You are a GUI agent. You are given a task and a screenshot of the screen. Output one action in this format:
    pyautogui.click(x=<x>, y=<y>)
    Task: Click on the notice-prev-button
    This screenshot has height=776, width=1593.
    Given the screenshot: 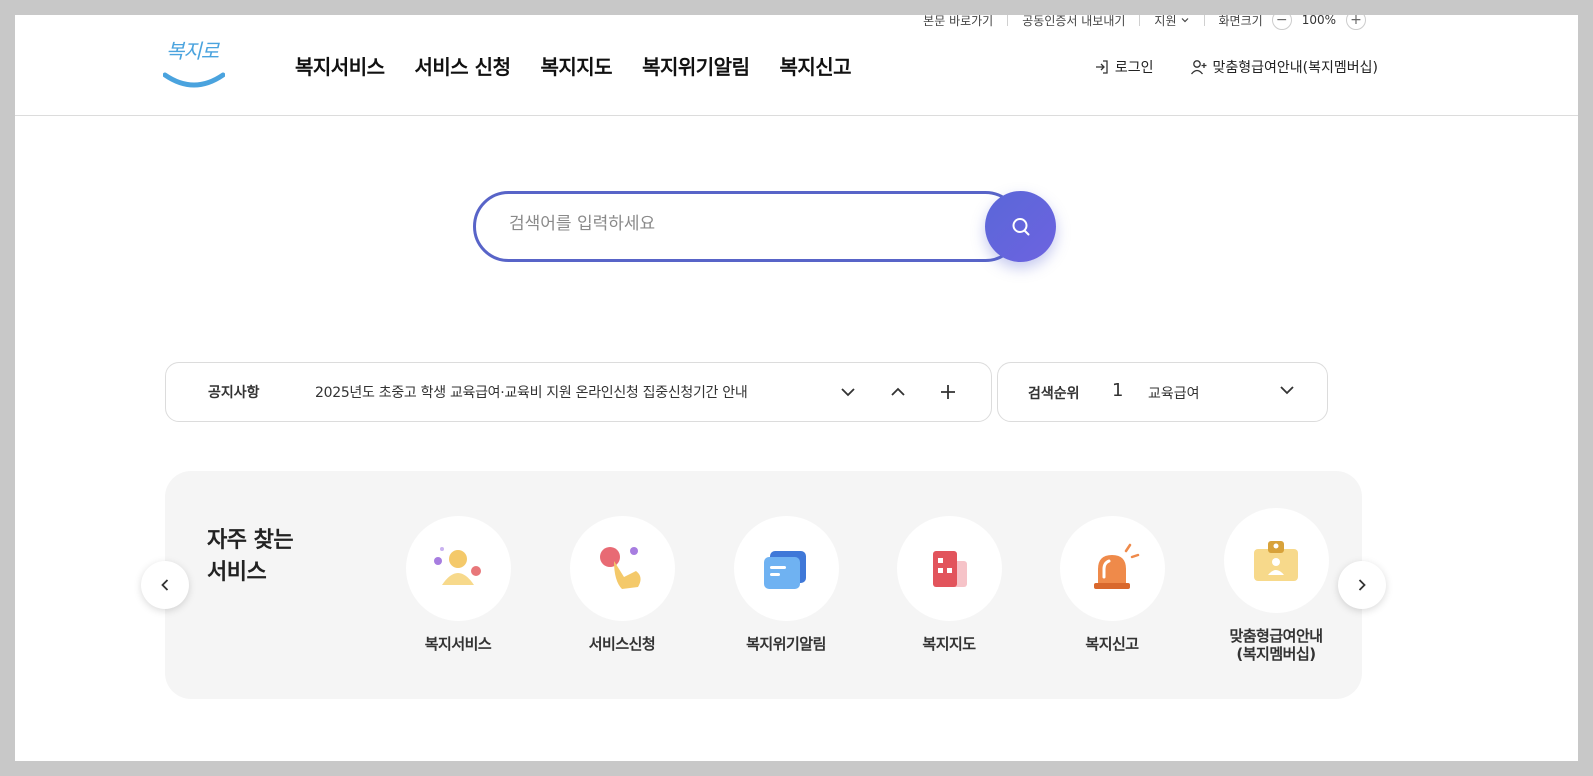 What is the action you would take?
    pyautogui.click(x=898, y=392)
    